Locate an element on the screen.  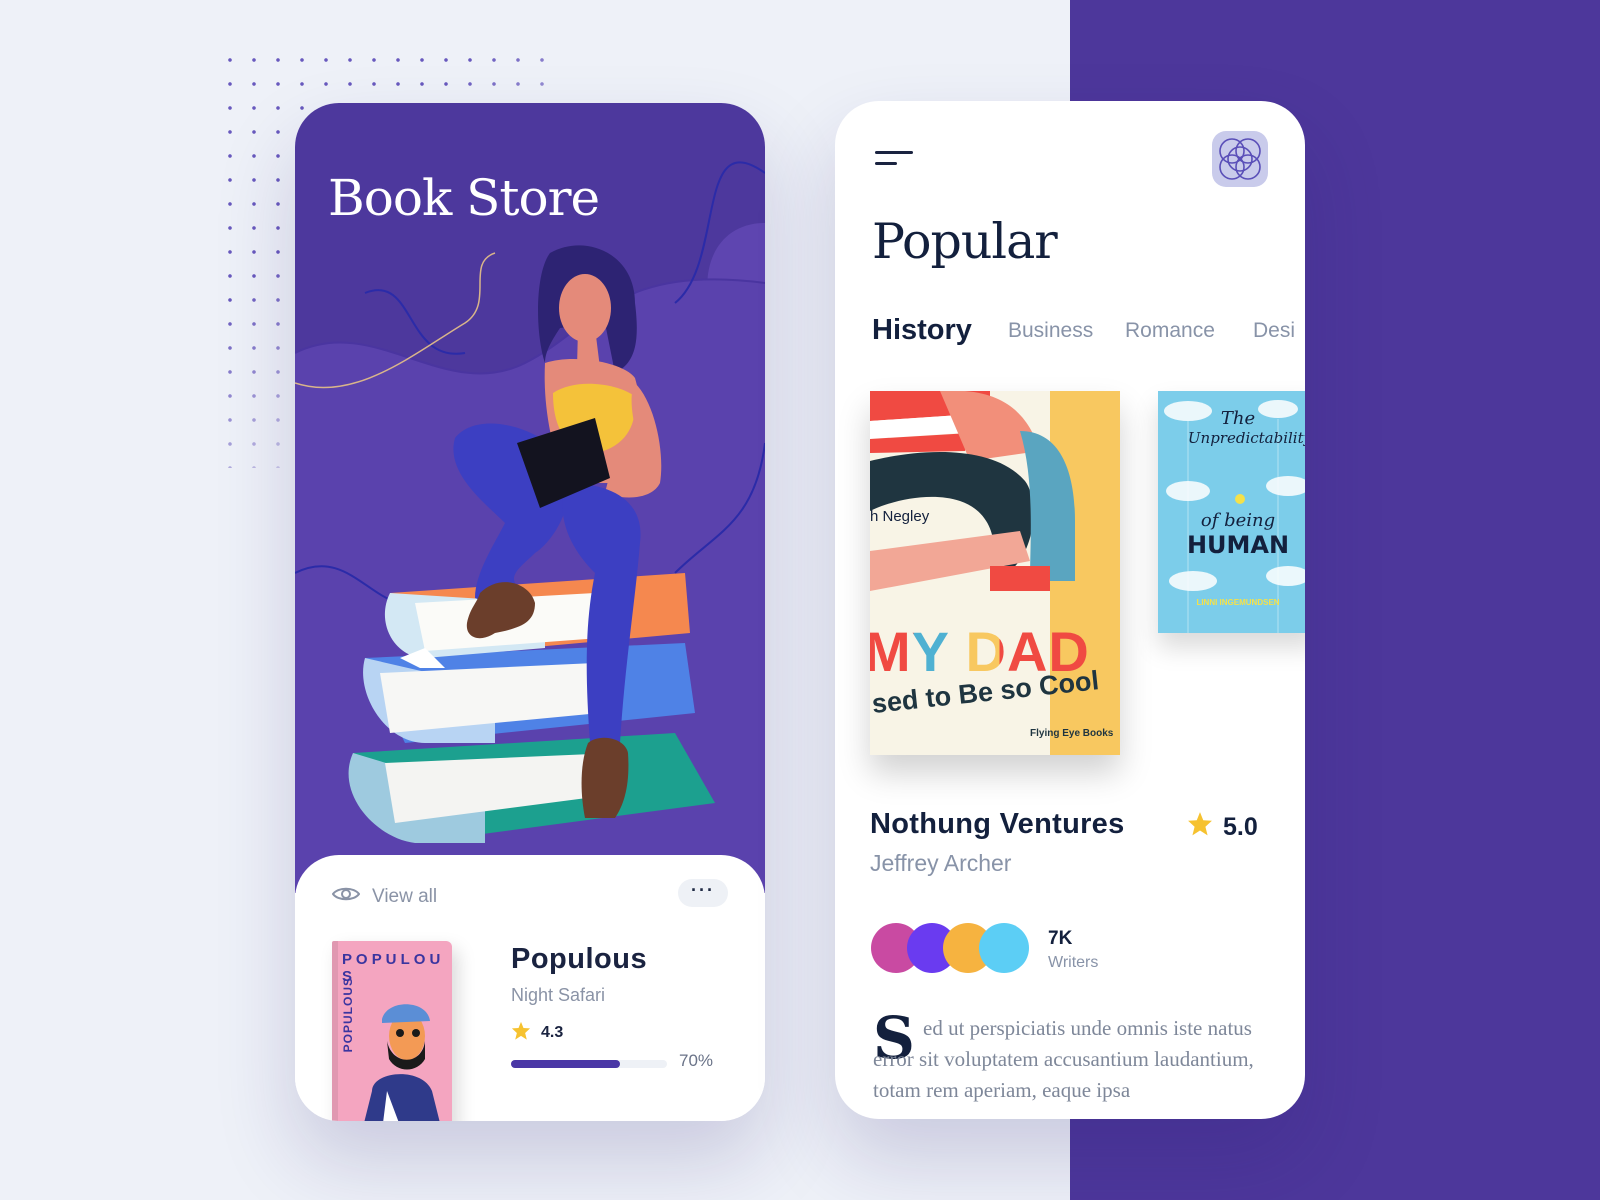
current-book-subtitle: Night Safari is located at coordinates (558, 995).